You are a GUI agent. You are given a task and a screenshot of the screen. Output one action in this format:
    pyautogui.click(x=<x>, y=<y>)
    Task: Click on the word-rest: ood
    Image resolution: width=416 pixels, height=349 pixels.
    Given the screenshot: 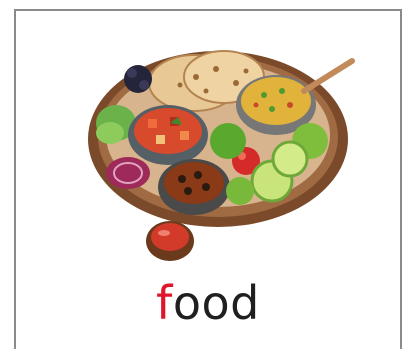 What is the action you would take?
    pyautogui.click(x=216, y=303)
    